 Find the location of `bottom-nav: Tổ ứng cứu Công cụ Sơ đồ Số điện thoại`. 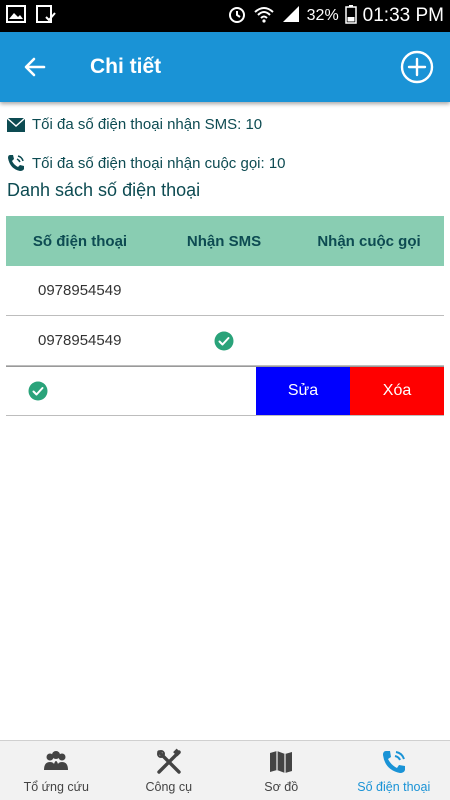

bottom-nav: Tổ ứng cứu Công cụ Sơ đồ Số điện thoại is located at coordinates (225, 770).